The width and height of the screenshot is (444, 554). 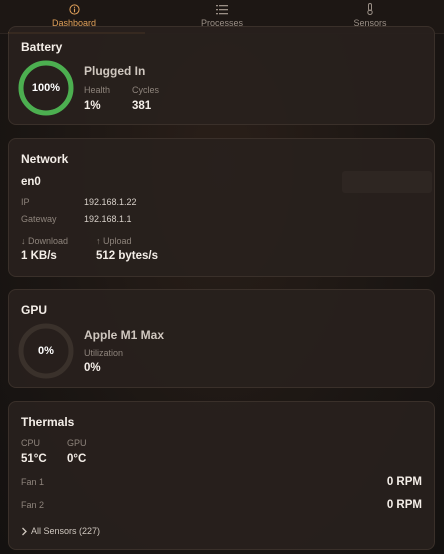 I want to click on chevron-right-icon, so click(x=26, y=531).